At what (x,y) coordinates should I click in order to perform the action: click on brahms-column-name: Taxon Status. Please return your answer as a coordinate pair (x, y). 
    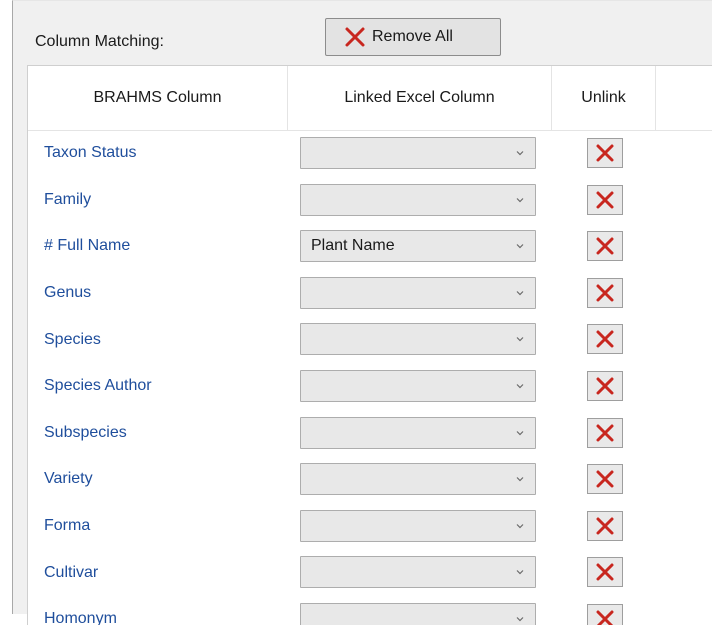
    Looking at the image, I should click on (90, 153).